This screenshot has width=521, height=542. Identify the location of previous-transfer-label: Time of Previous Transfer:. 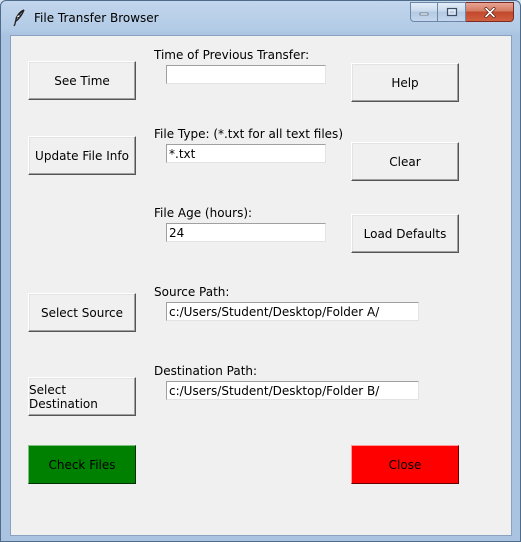
(232, 55).